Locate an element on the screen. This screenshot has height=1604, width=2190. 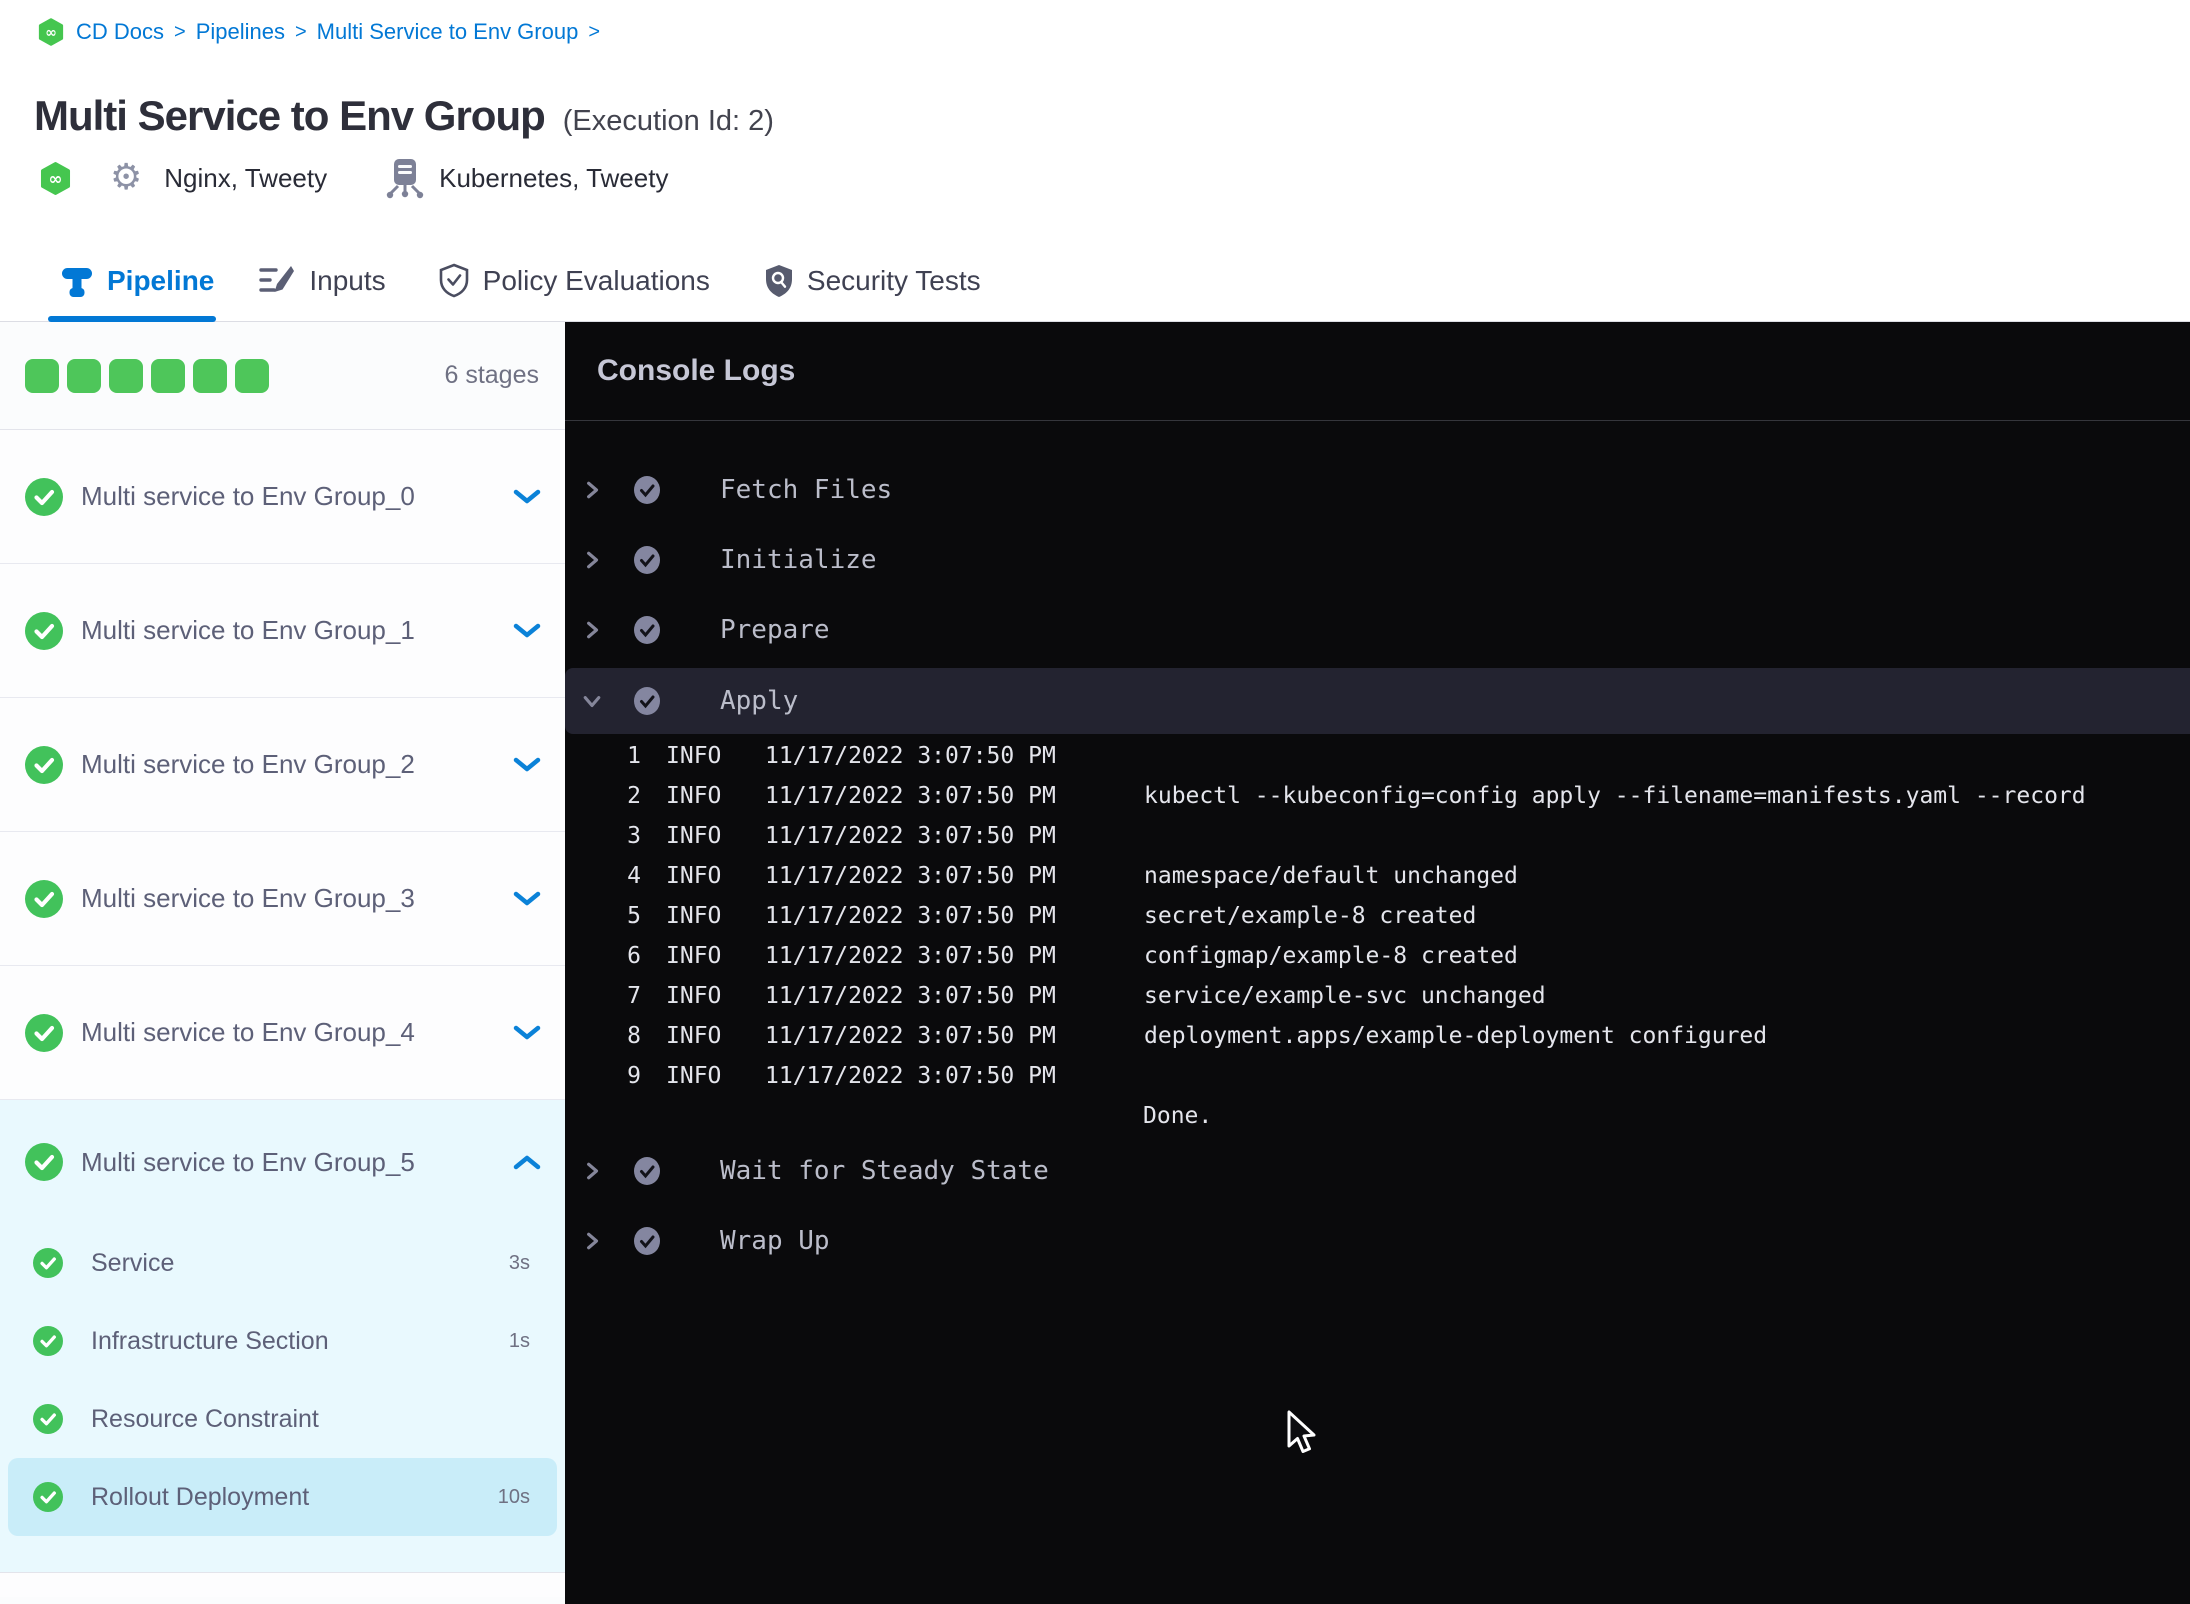
console-step-initialize: Initialize is located at coordinates (1377, 560).